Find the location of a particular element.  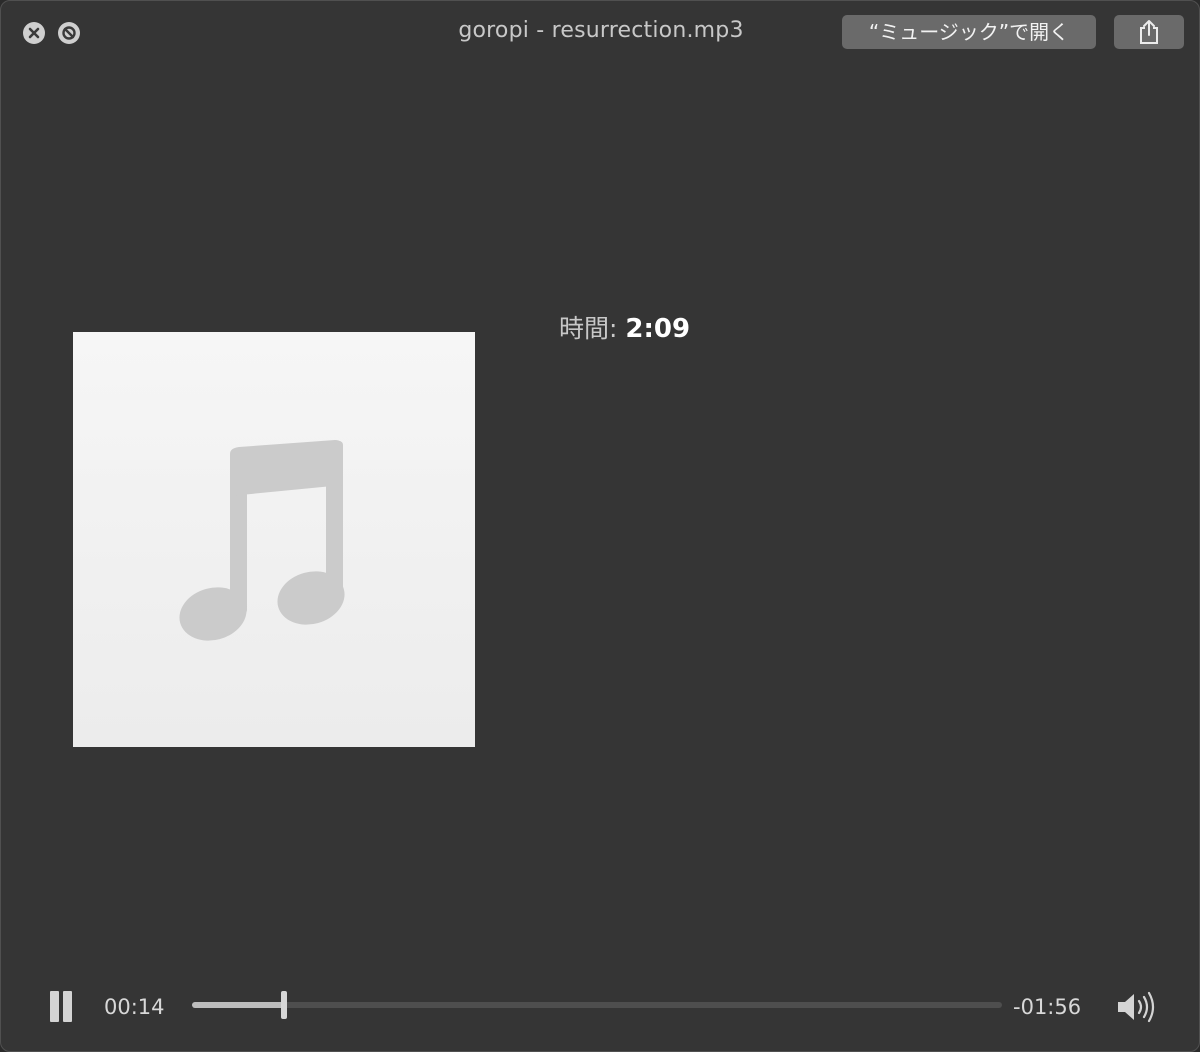

pause-icon-bar is located at coordinates (67, 1006).